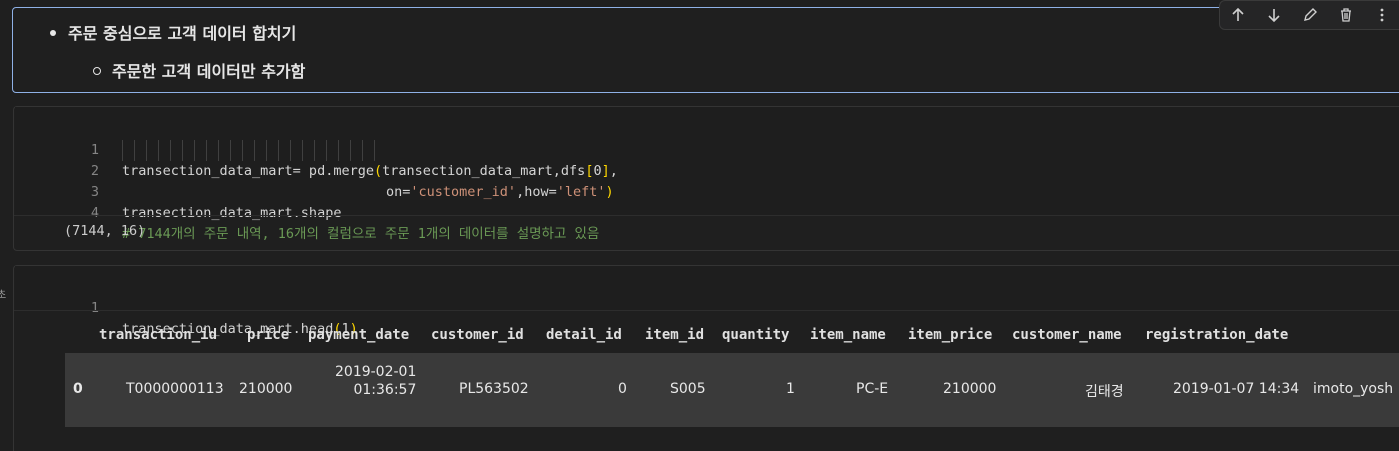  What do you see at coordinates (675, 335) in the screenshot?
I see `column-header: item_id` at bounding box center [675, 335].